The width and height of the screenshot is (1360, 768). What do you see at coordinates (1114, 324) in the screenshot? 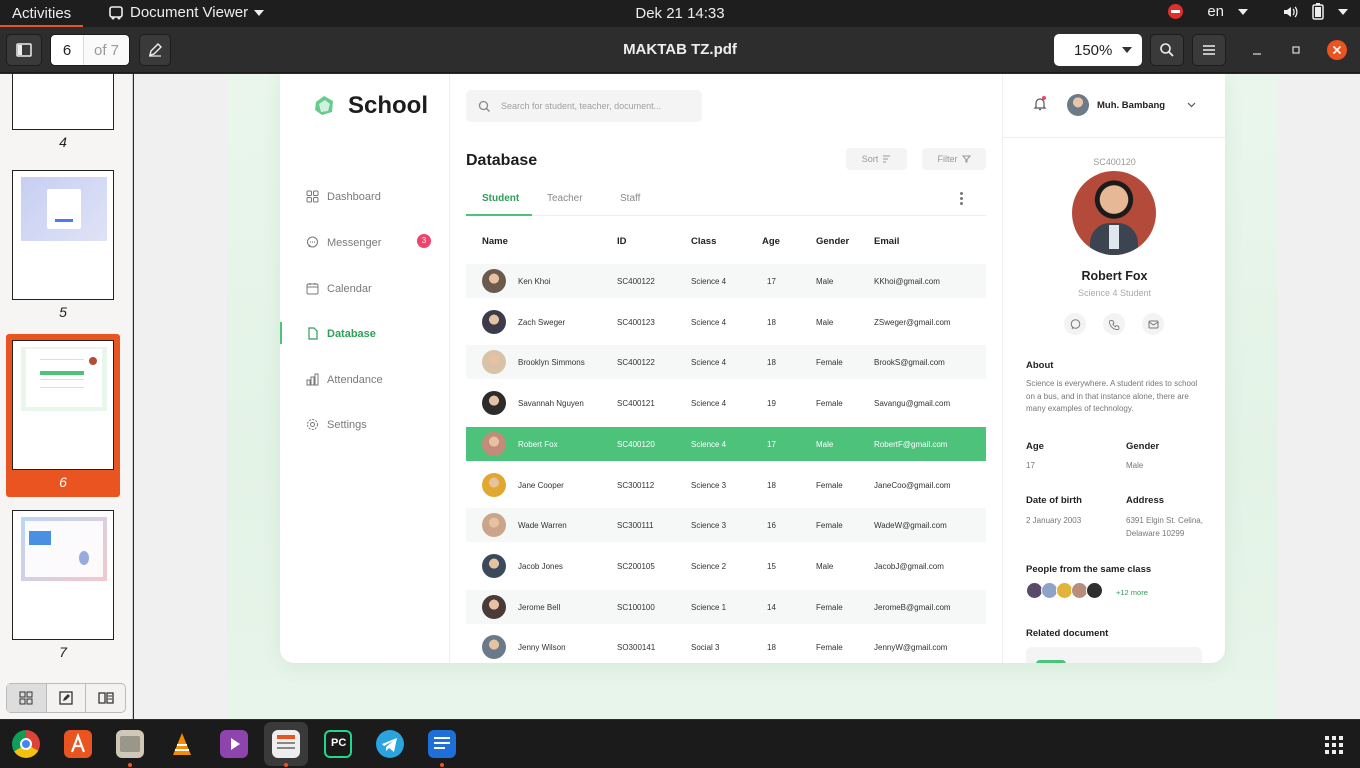
I see `call-button` at bounding box center [1114, 324].